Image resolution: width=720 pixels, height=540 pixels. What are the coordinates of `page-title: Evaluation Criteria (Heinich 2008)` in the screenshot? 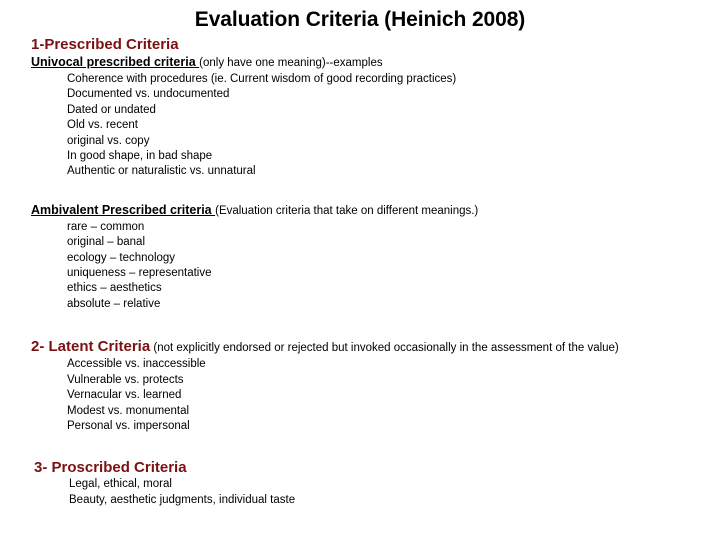 It's located at (360, 19).